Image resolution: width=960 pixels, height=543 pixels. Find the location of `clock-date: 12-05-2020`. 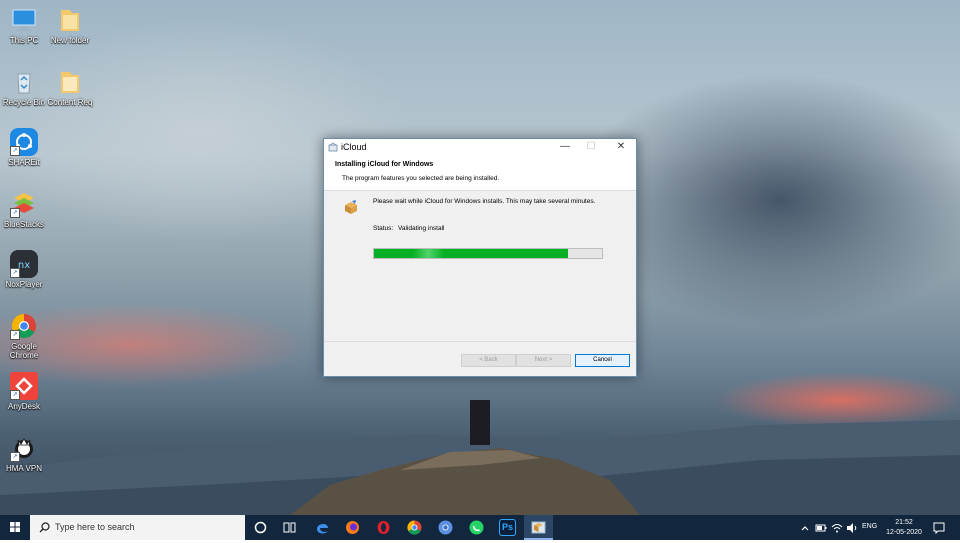

clock-date: 12-05-2020 is located at coordinates (904, 532).